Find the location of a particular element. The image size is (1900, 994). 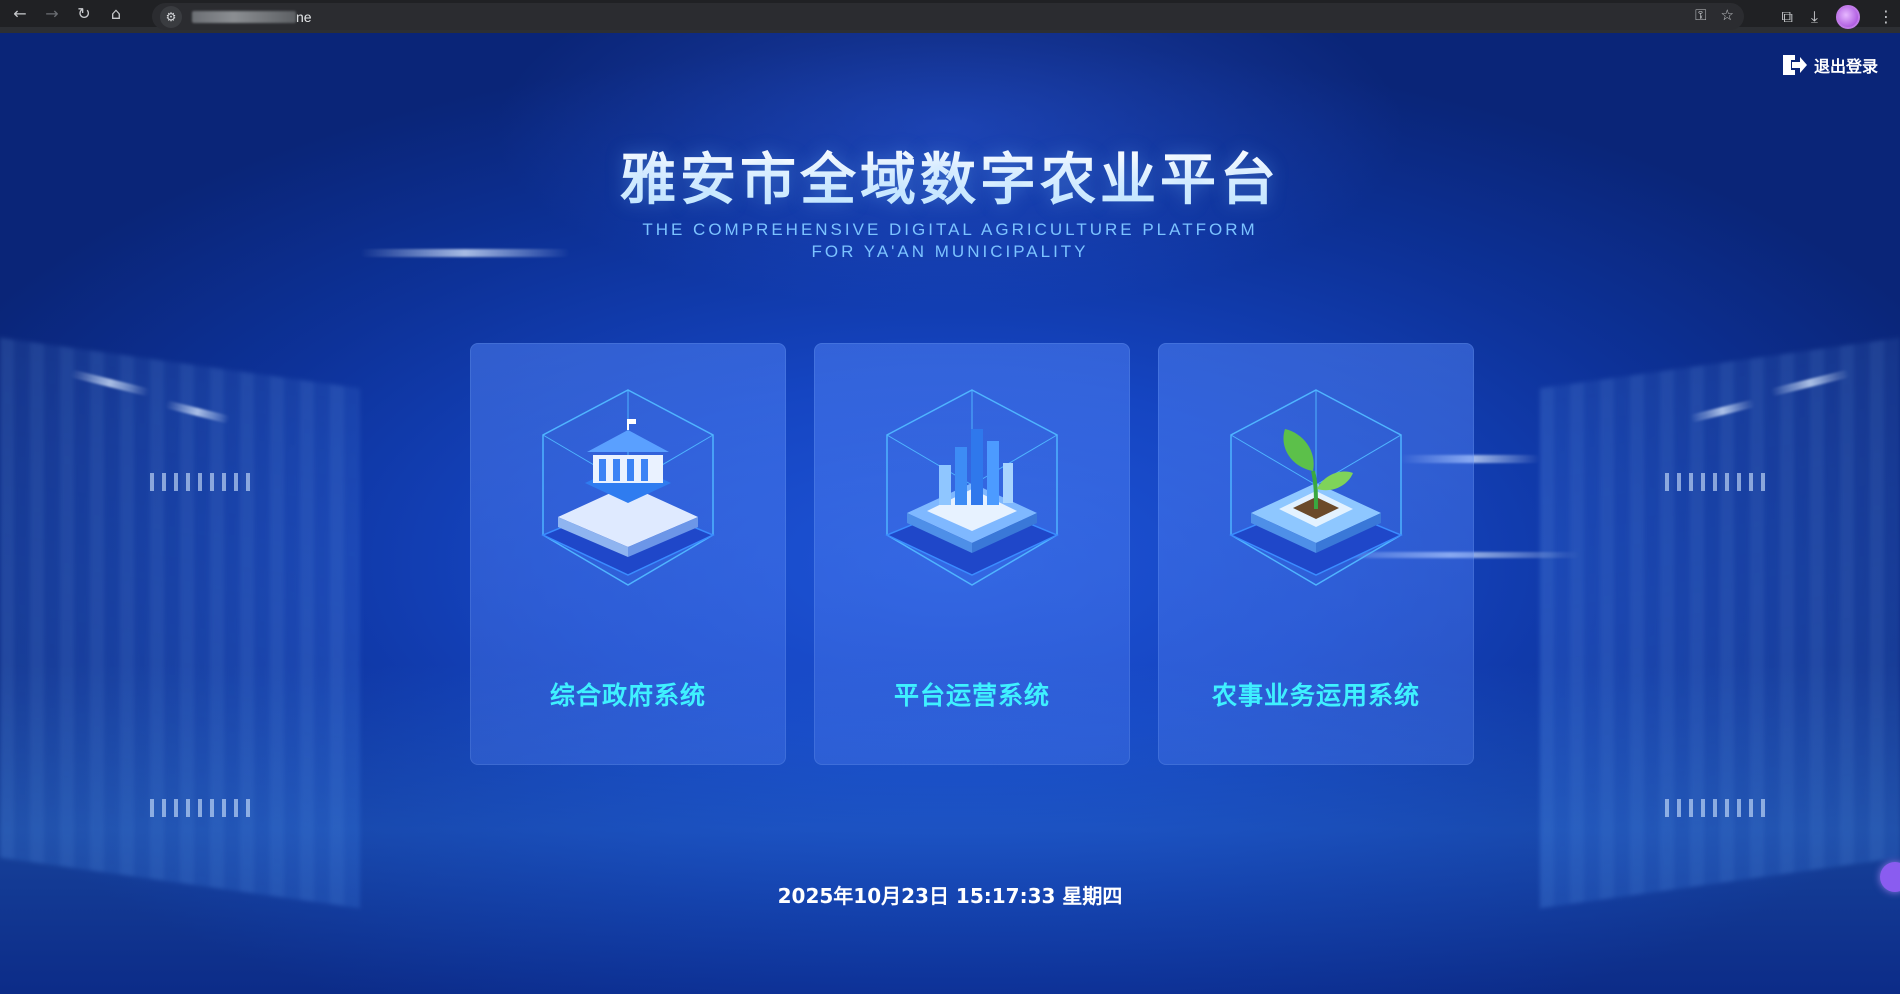

sprout-icon is located at coordinates (1316, 490).